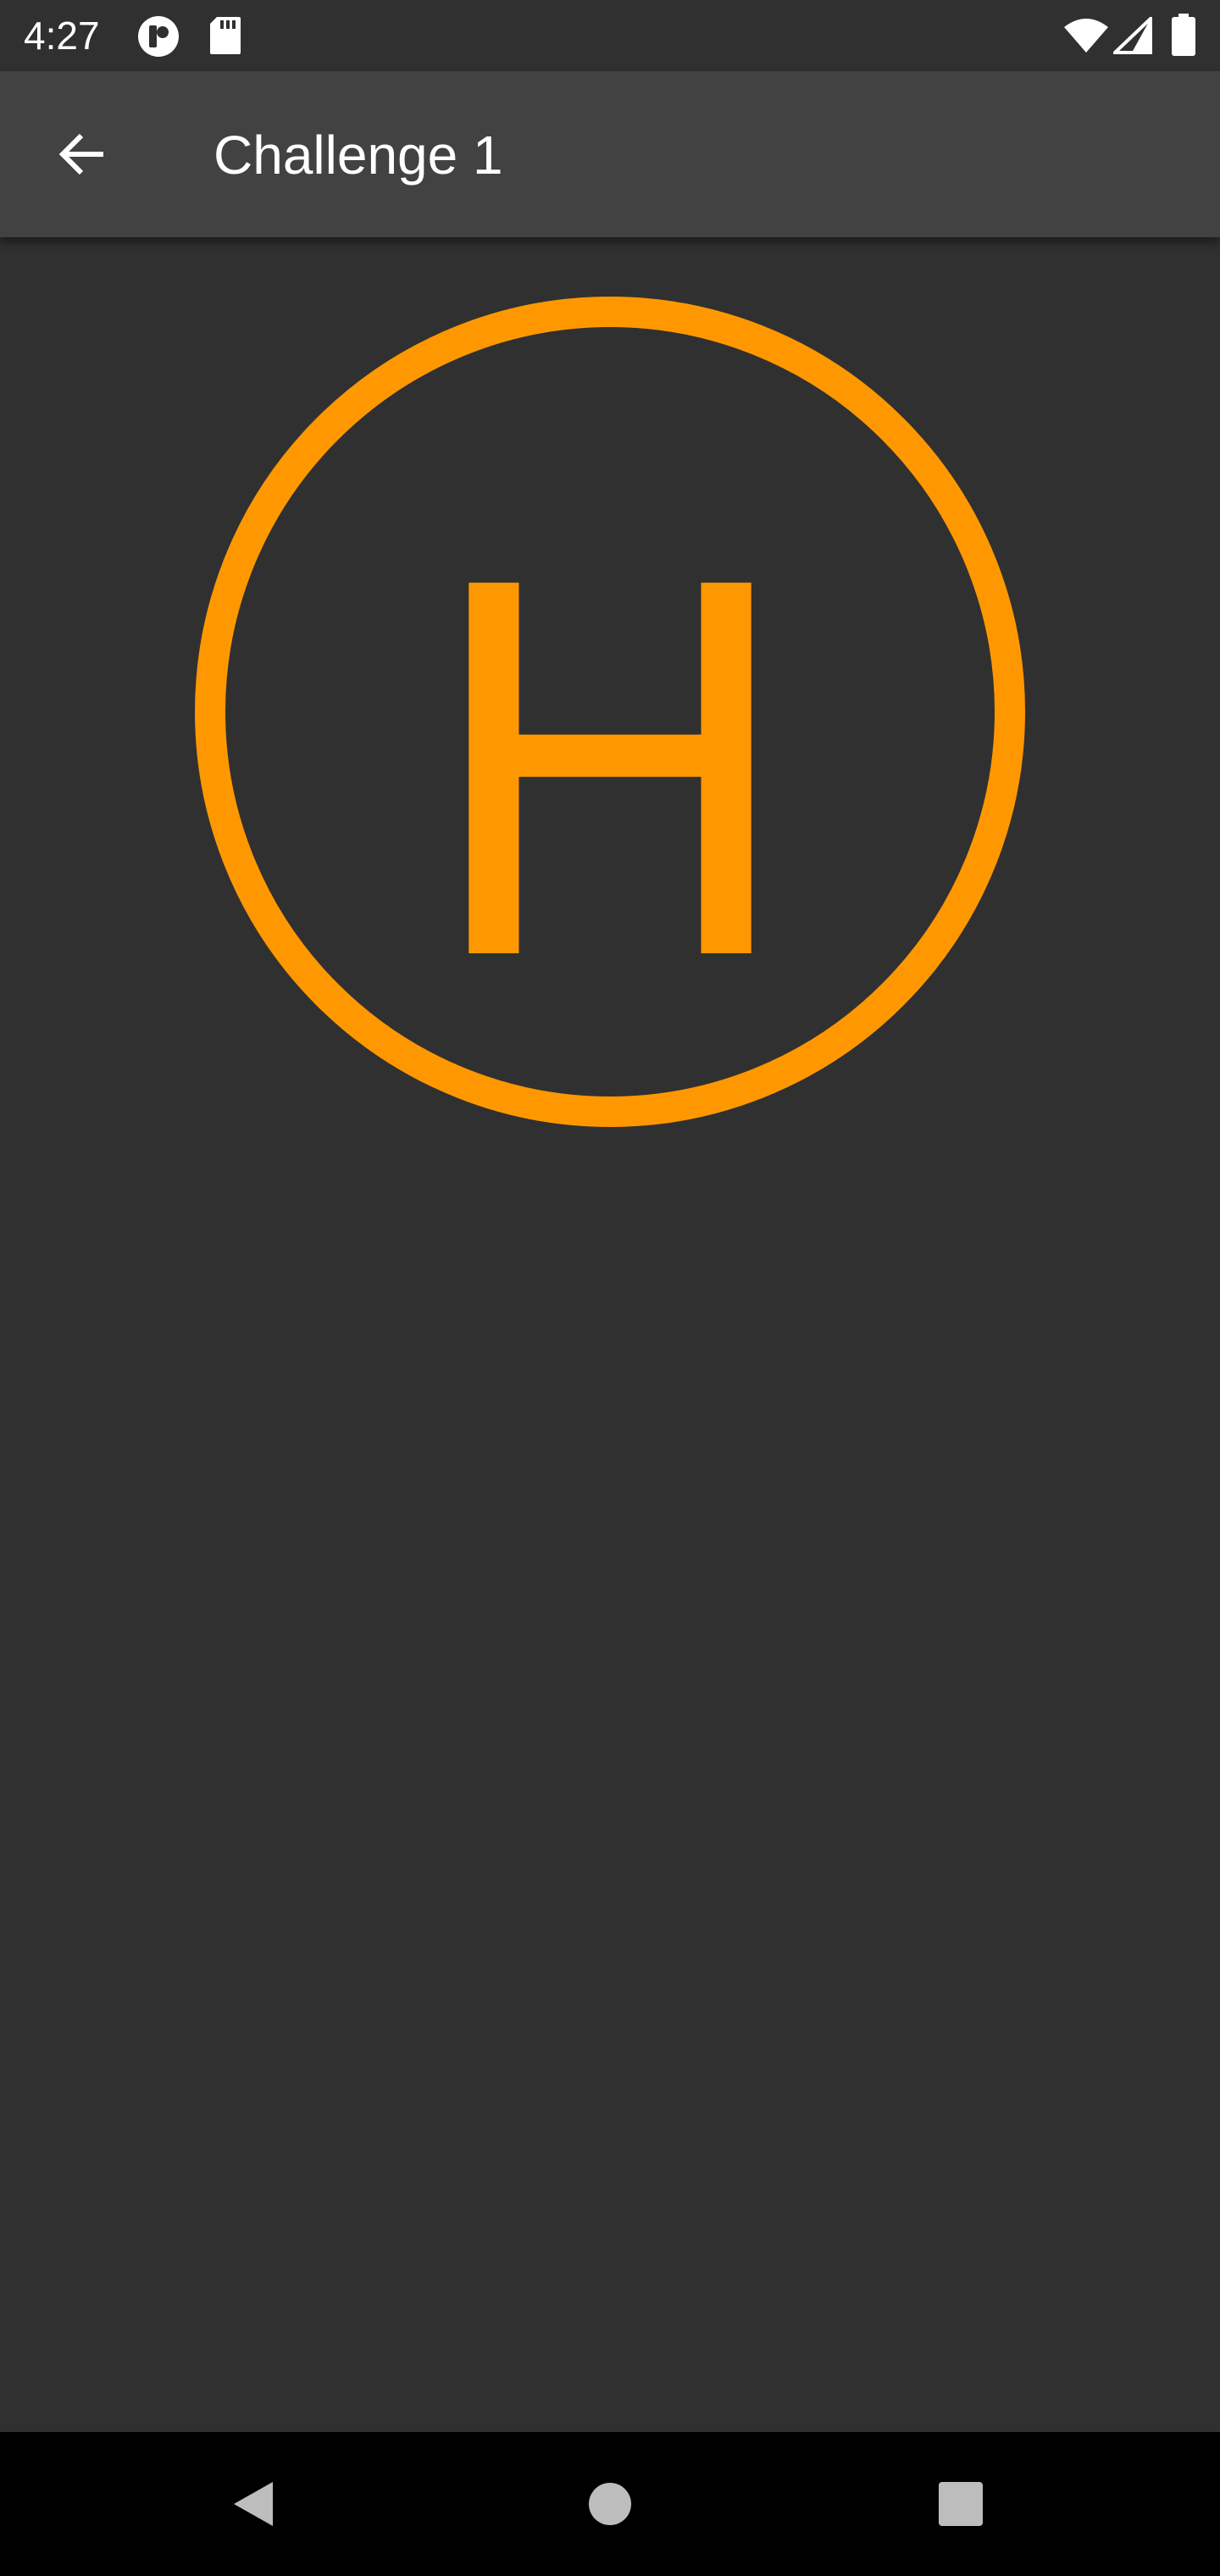  I want to click on home-circle-icon, so click(610, 2504).